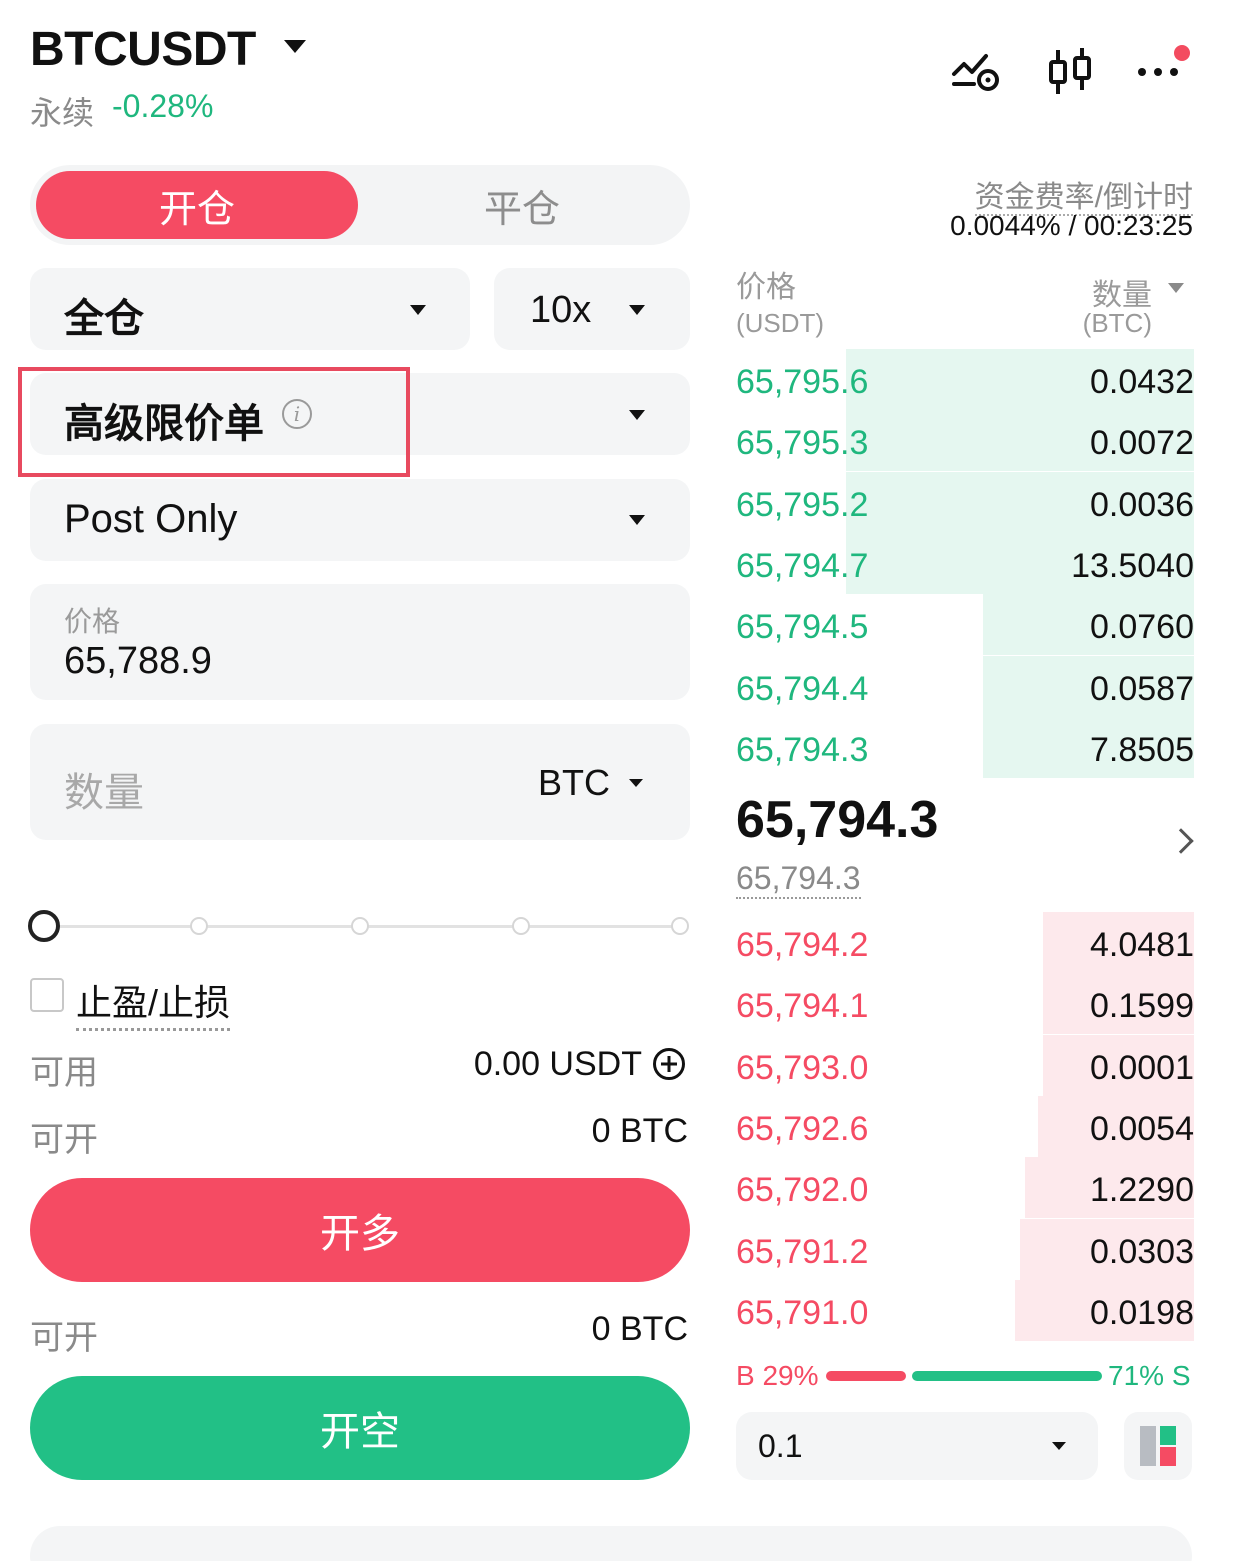  Describe the element at coordinates (1149, 1375) in the screenshot. I see `sell-ratio-label: 71% S` at that location.